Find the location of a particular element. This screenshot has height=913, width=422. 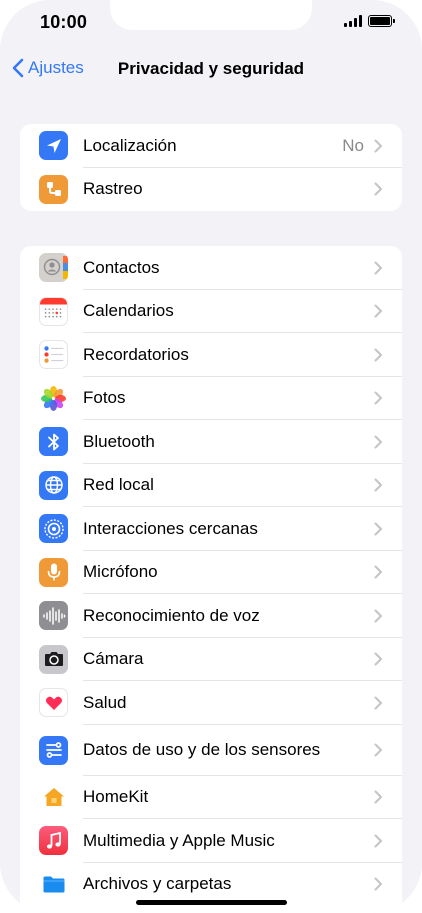

battery-icon is located at coordinates (381, 21).